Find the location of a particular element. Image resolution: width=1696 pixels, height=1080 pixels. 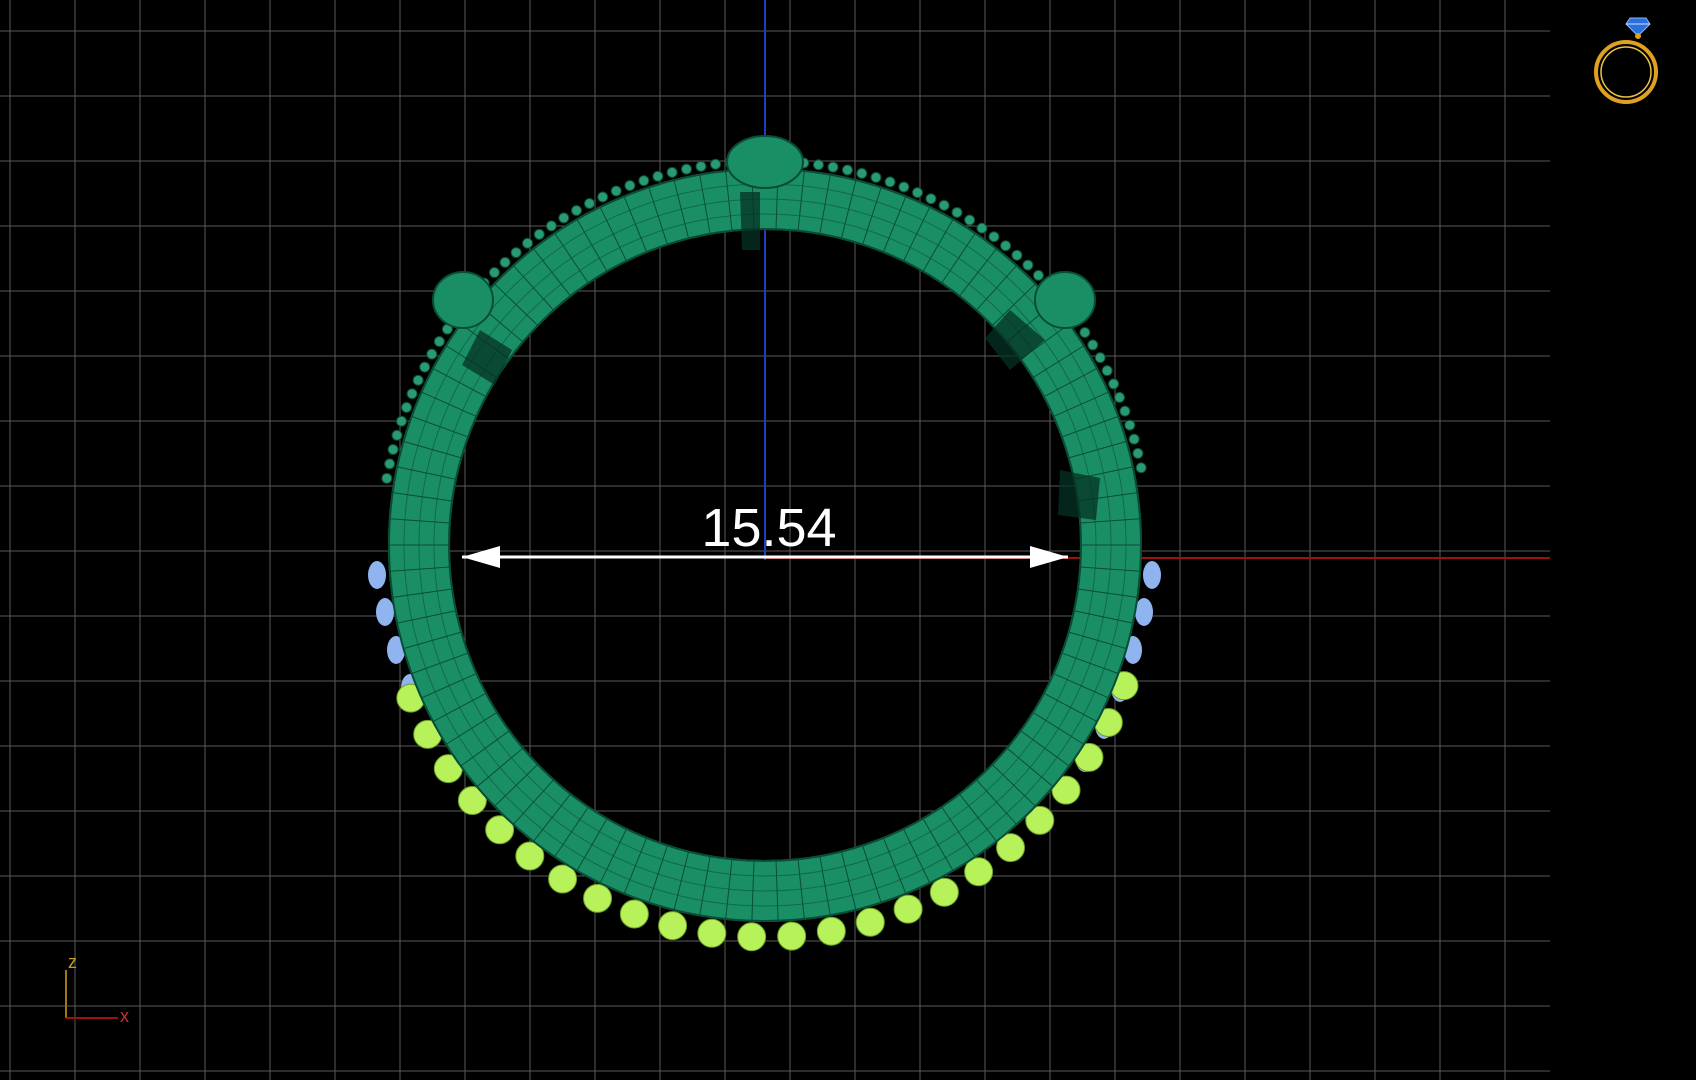

dimension-value: 15.54 is located at coordinates (768, 528).